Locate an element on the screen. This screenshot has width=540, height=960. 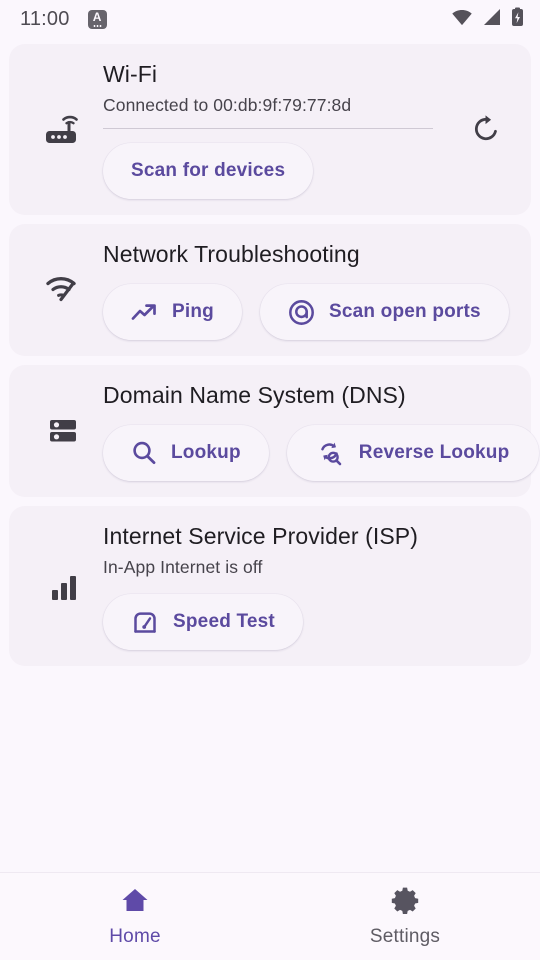
scan-for-devices-label: Scan for devices is located at coordinates (208, 170).